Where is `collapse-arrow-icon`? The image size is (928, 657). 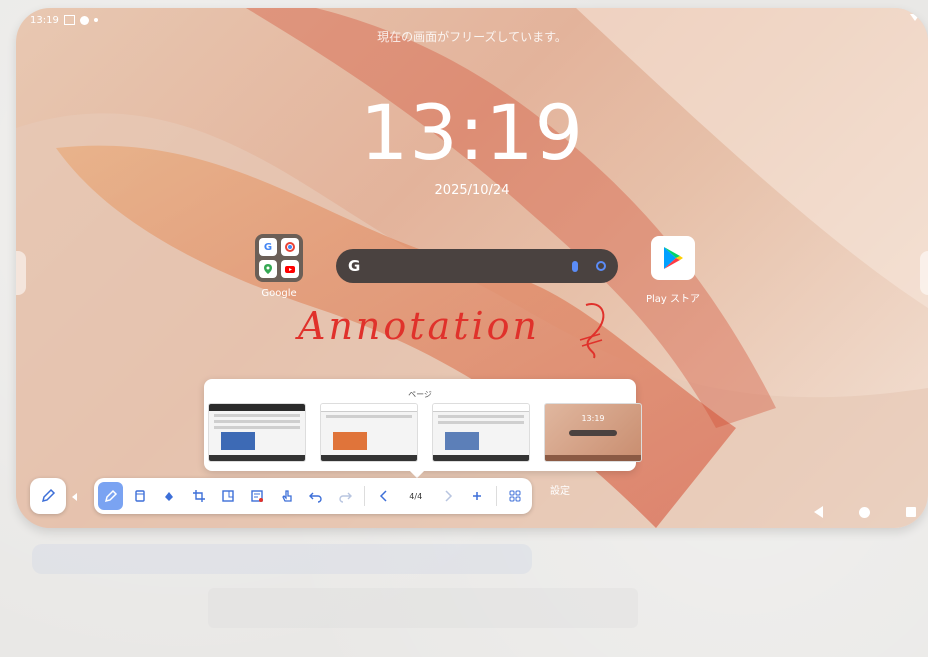 collapse-arrow-icon is located at coordinates (74, 497).